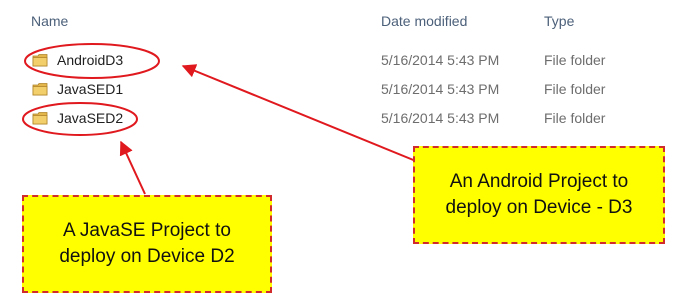  Describe the element at coordinates (90, 89) in the screenshot. I see `folder-name: JavaSED1` at that location.